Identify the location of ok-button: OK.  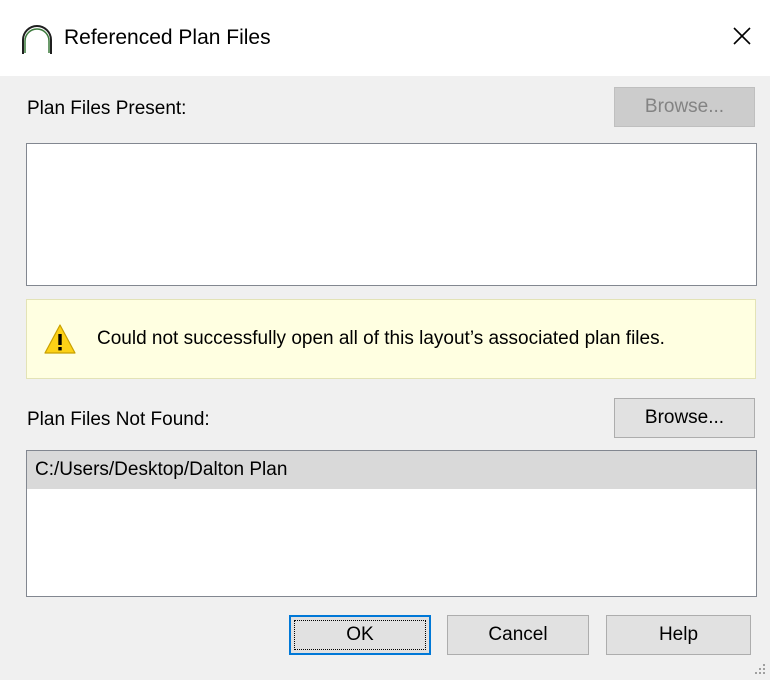
(360, 635).